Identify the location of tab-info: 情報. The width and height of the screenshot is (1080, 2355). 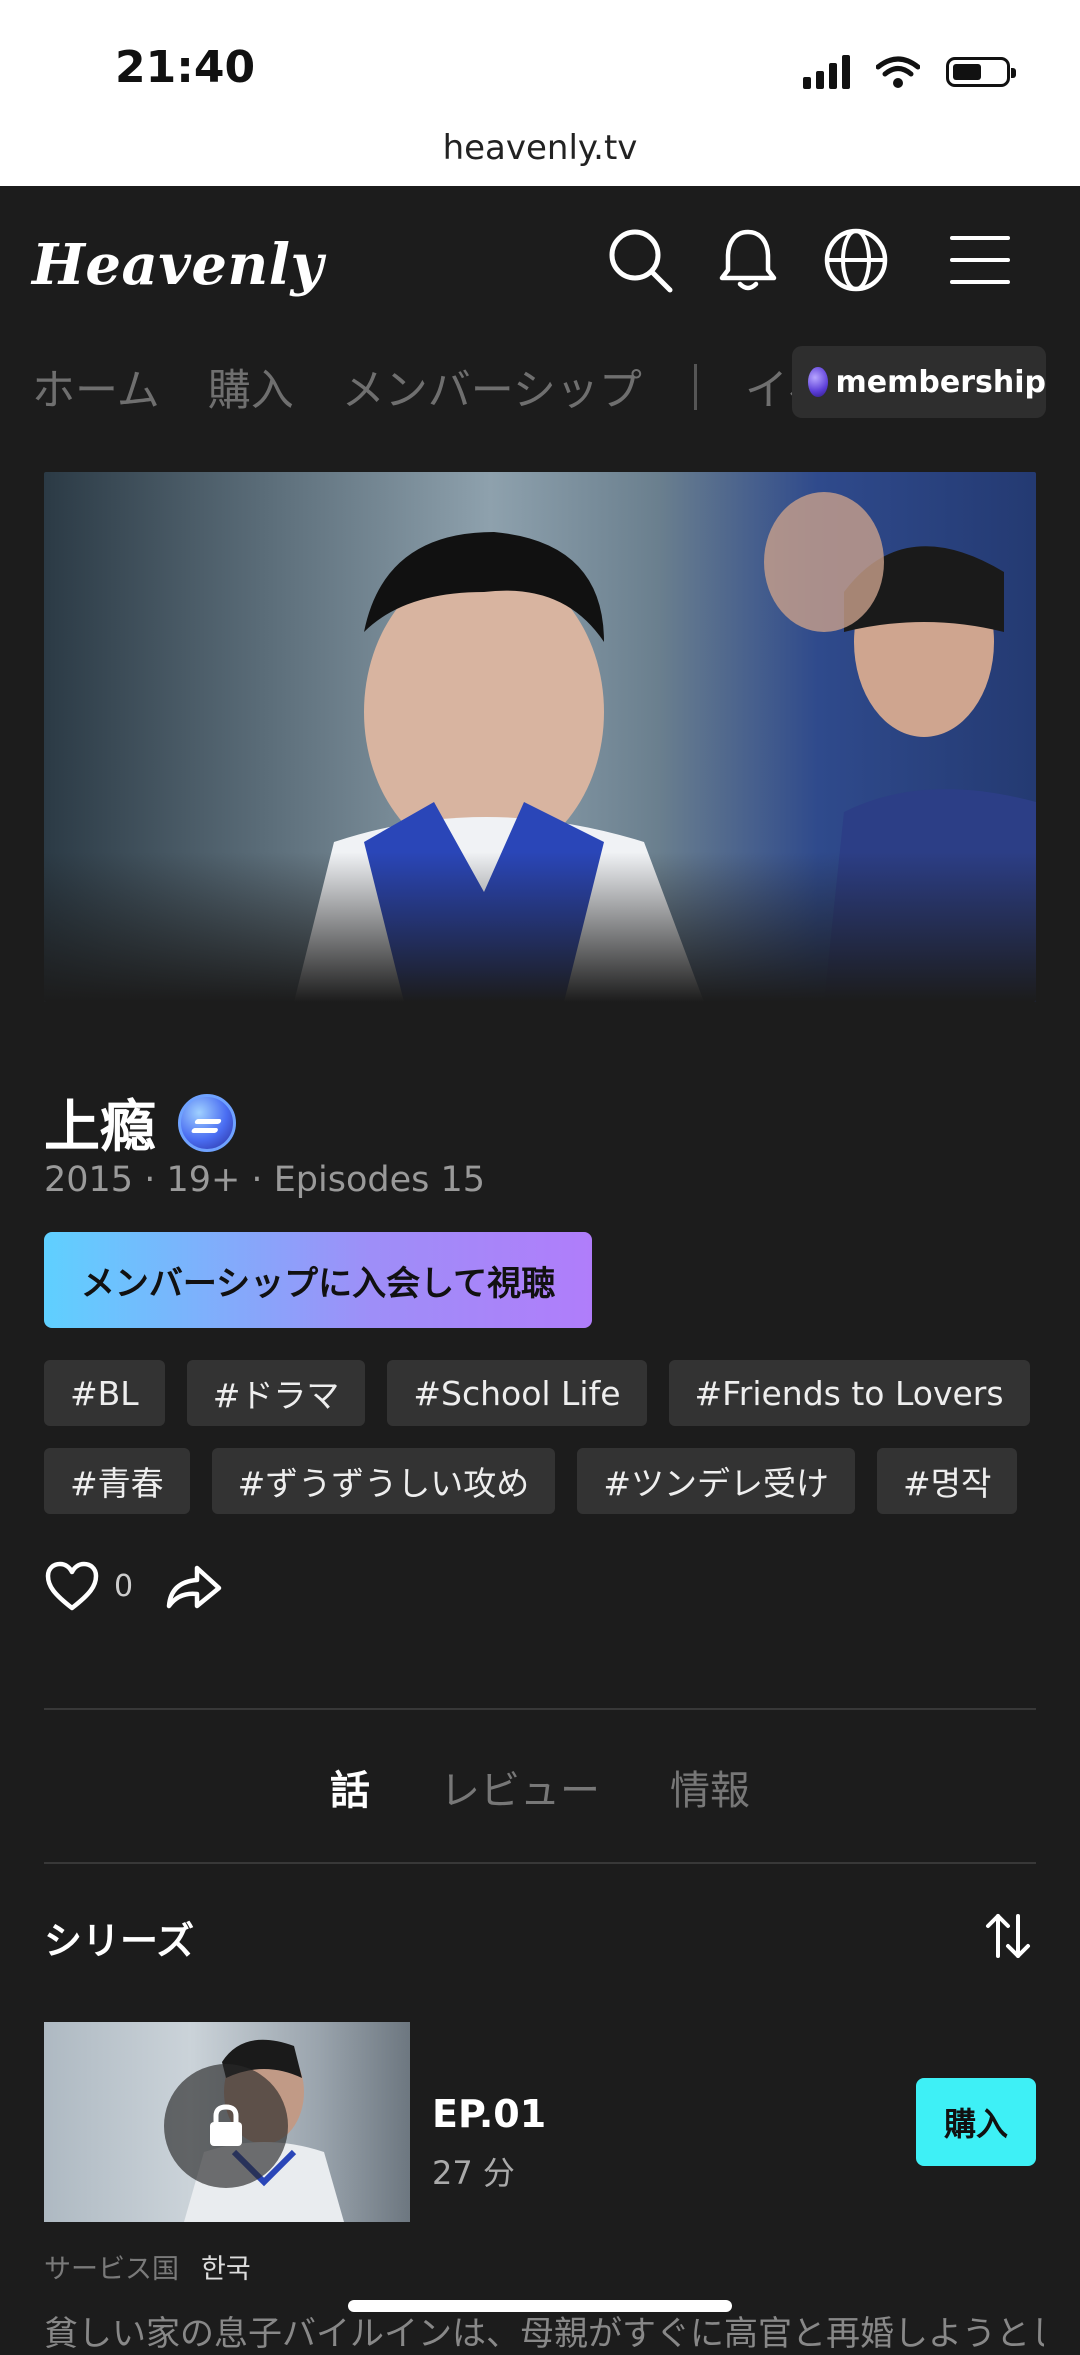
(710, 1787).